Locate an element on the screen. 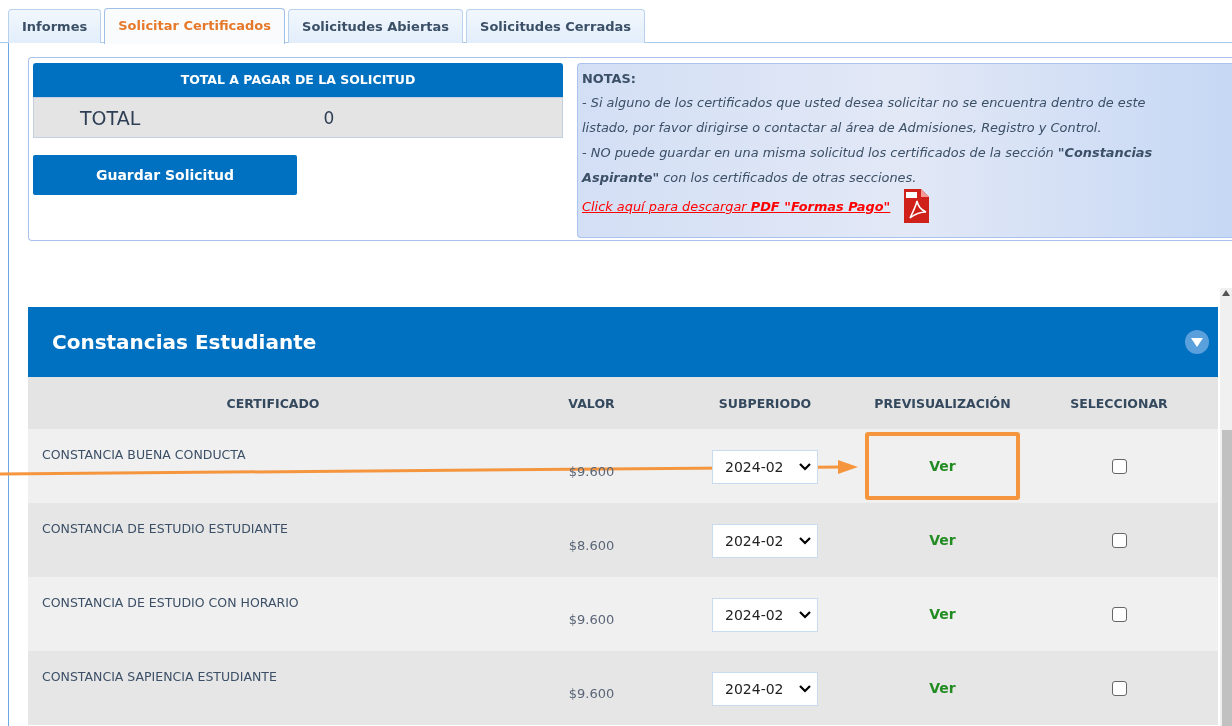  scroll-up-icon is located at coordinates (1226, 293).